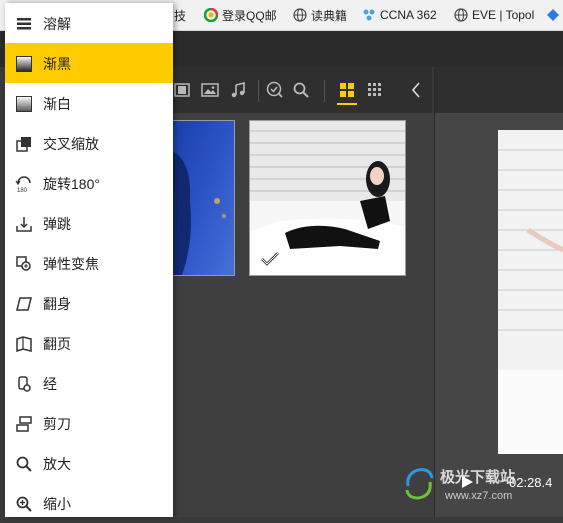  Describe the element at coordinates (375, 90) in the screenshot. I see `grid-small-icon` at that location.